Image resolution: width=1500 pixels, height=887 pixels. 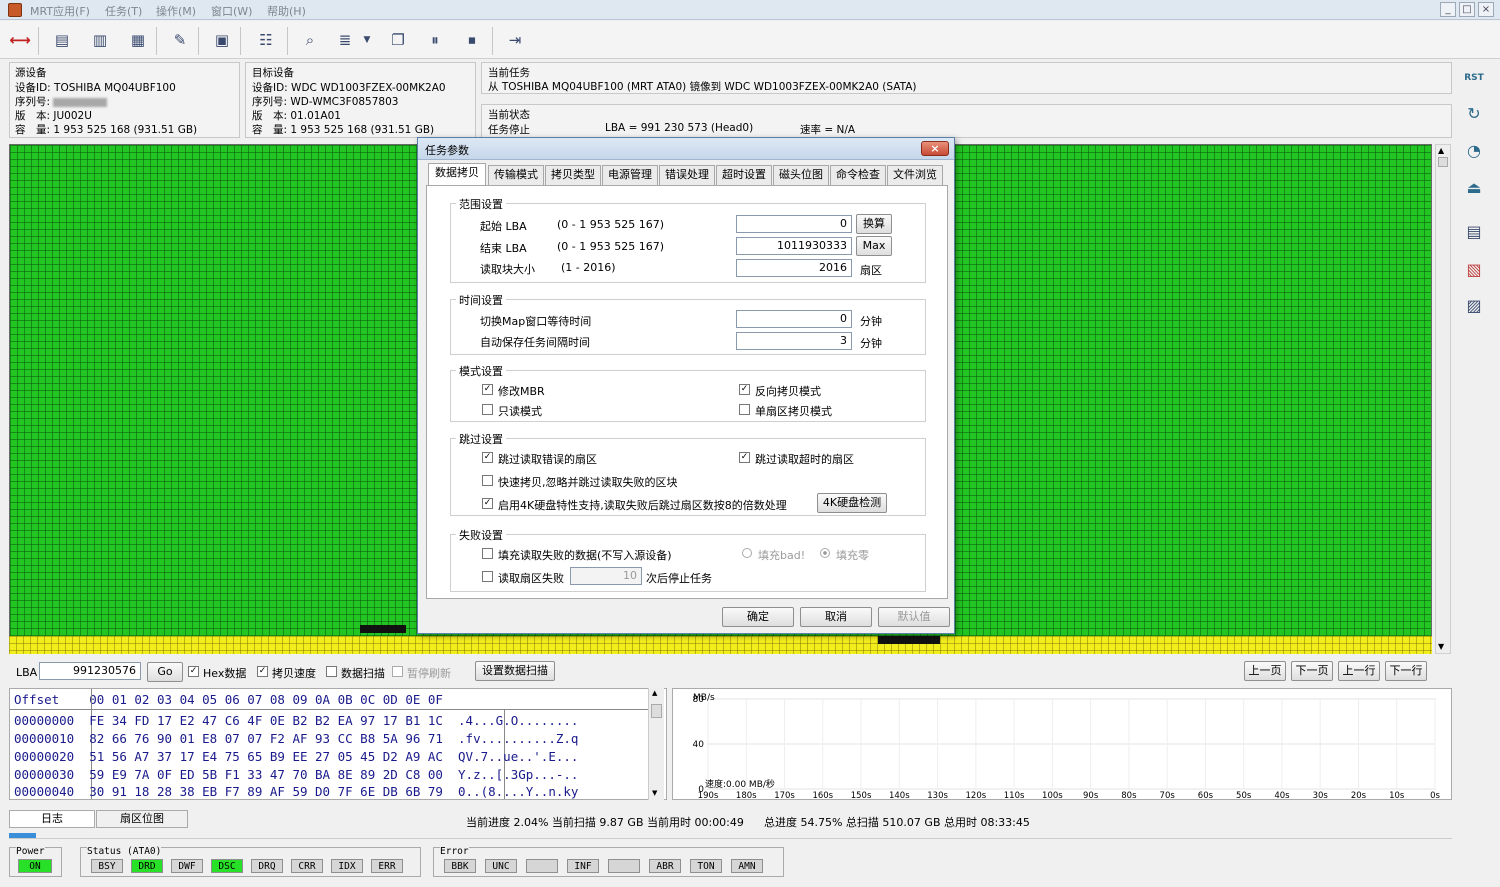 I want to click on fill-bad-radio, so click(x=747, y=553).